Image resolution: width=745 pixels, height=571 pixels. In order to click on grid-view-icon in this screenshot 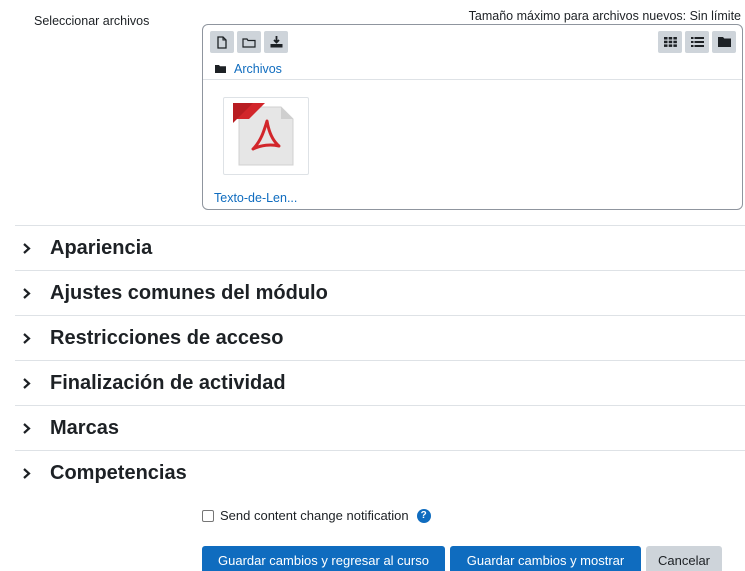, I will do `click(670, 42)`.